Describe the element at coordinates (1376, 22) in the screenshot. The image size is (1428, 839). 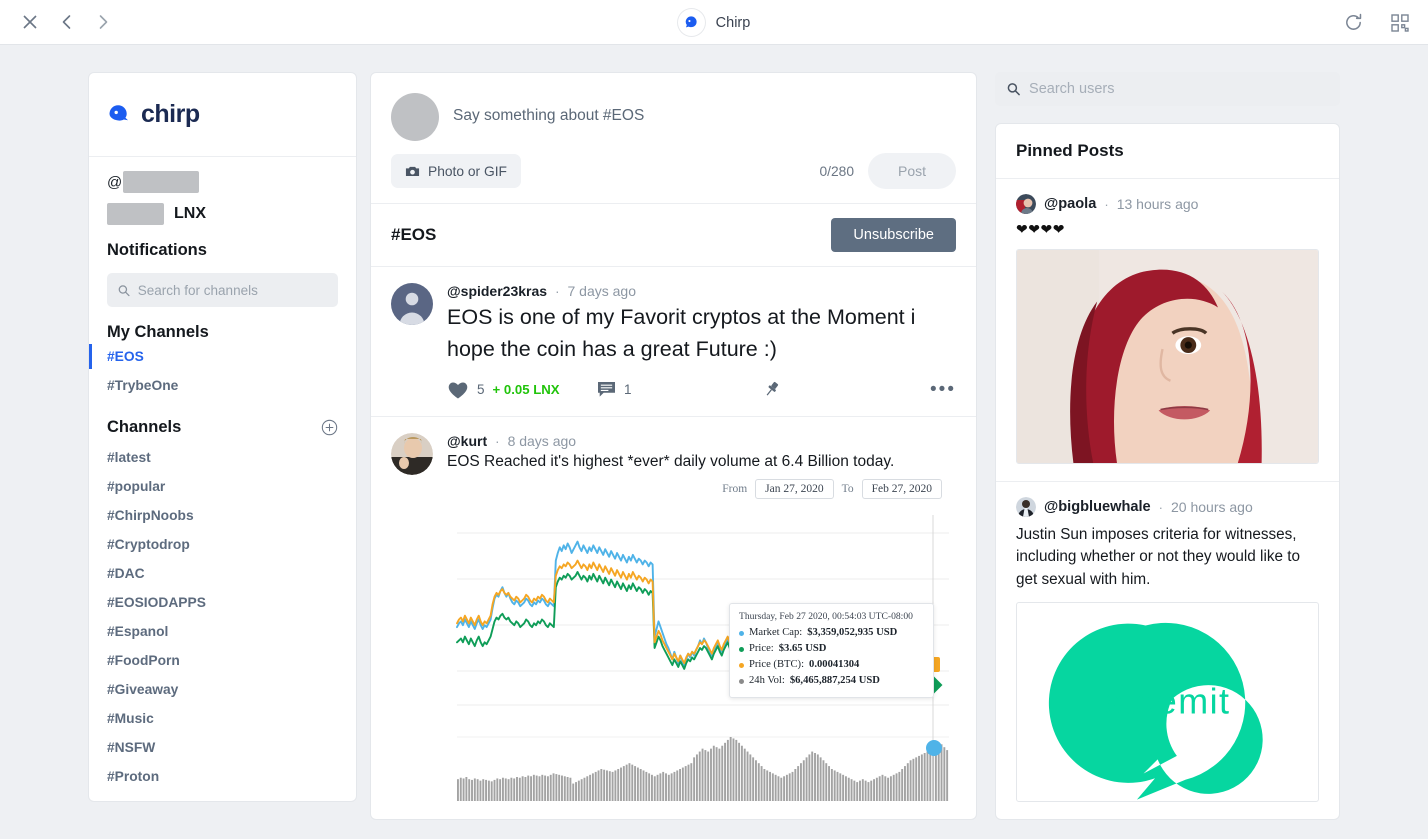
I see `chrome-actions` at that location.